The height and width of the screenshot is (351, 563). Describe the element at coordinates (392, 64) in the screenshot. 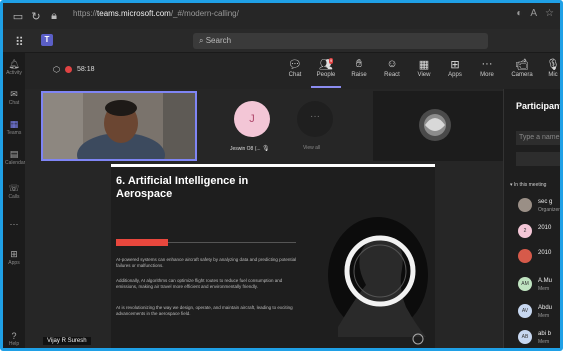

I see `smile-icon: ☺` at that location.